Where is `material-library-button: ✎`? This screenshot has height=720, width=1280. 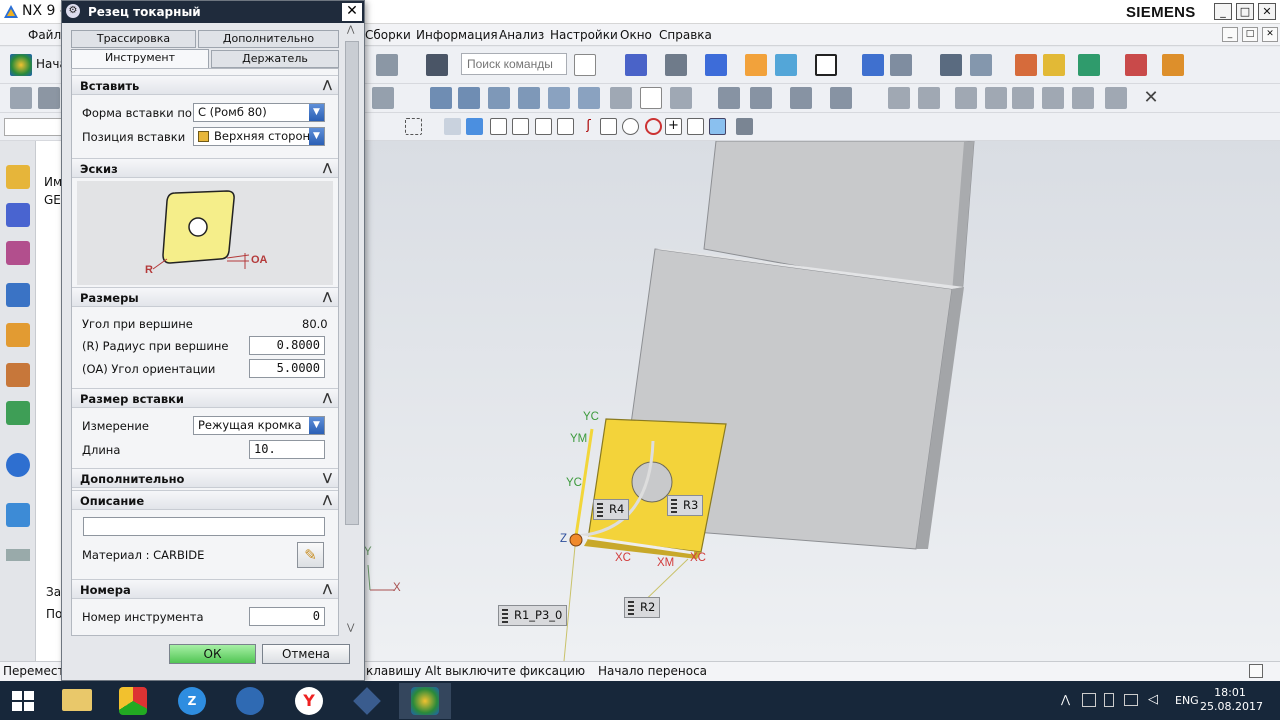
material-library-button: ✎ is located at coordinates (310, 555).